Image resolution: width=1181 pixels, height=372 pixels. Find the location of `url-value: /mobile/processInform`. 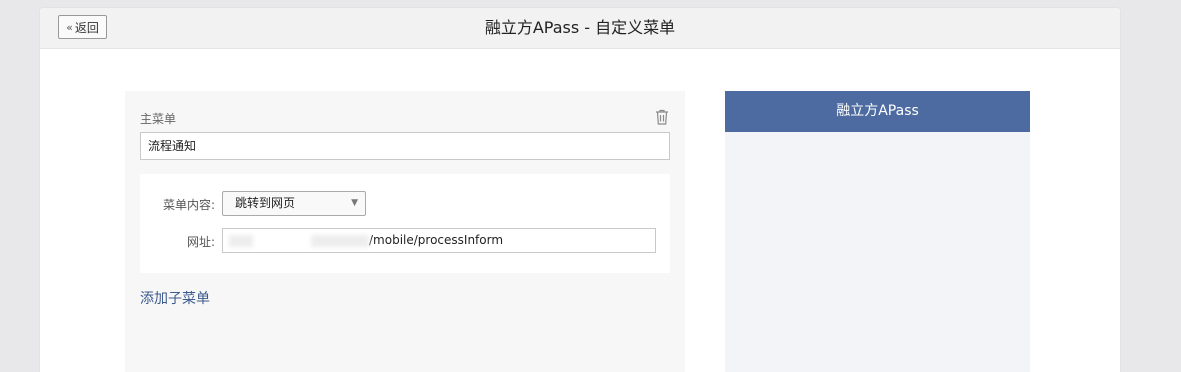

url-value: /mobile/processInform is located at coordinates (436, 240).